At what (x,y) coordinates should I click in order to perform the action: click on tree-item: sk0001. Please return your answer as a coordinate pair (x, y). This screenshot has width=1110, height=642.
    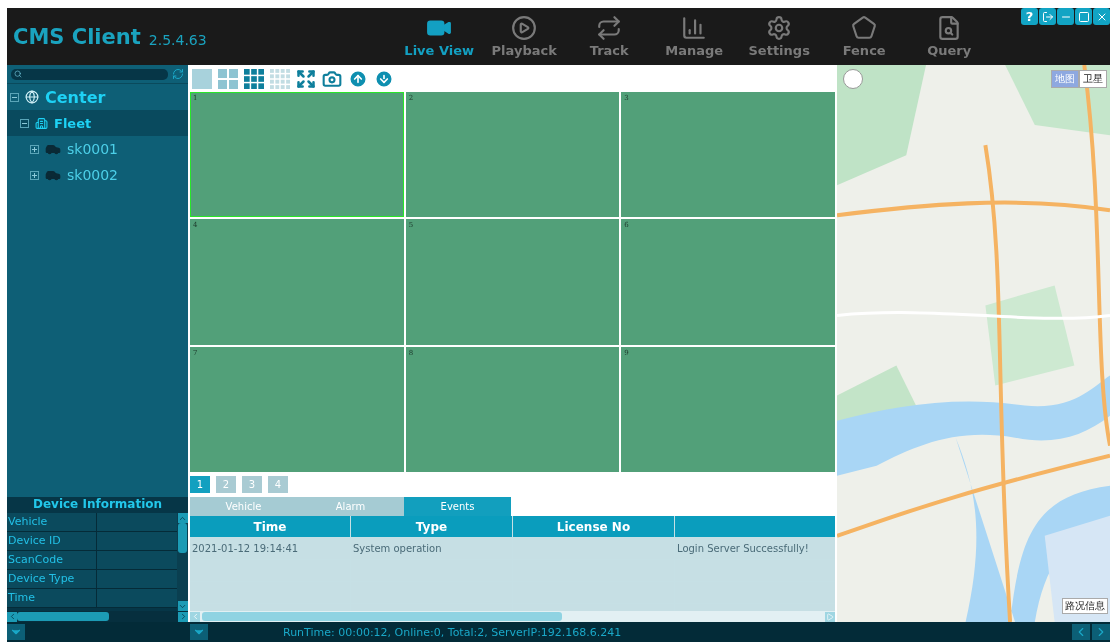
    Looking at the image, I should click on (97, 149).